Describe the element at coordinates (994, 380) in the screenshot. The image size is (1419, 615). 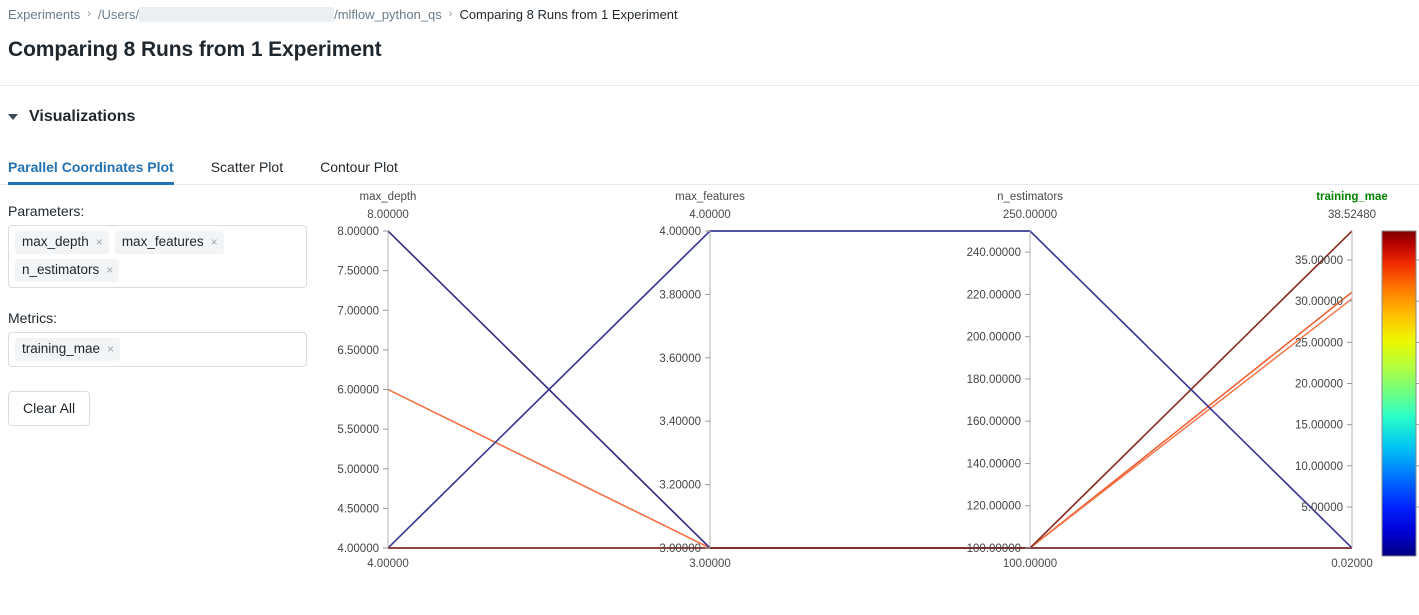
I see `axis-tick-label: 180.00000` at that location.